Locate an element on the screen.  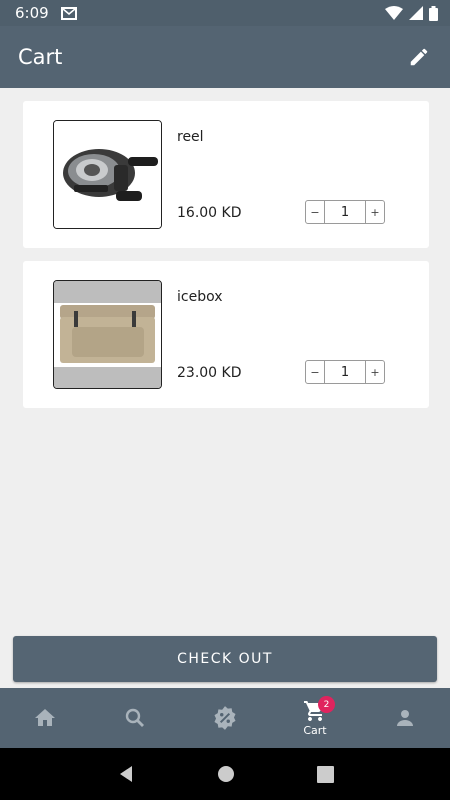
account-icon is located at coordinates (405, 718).